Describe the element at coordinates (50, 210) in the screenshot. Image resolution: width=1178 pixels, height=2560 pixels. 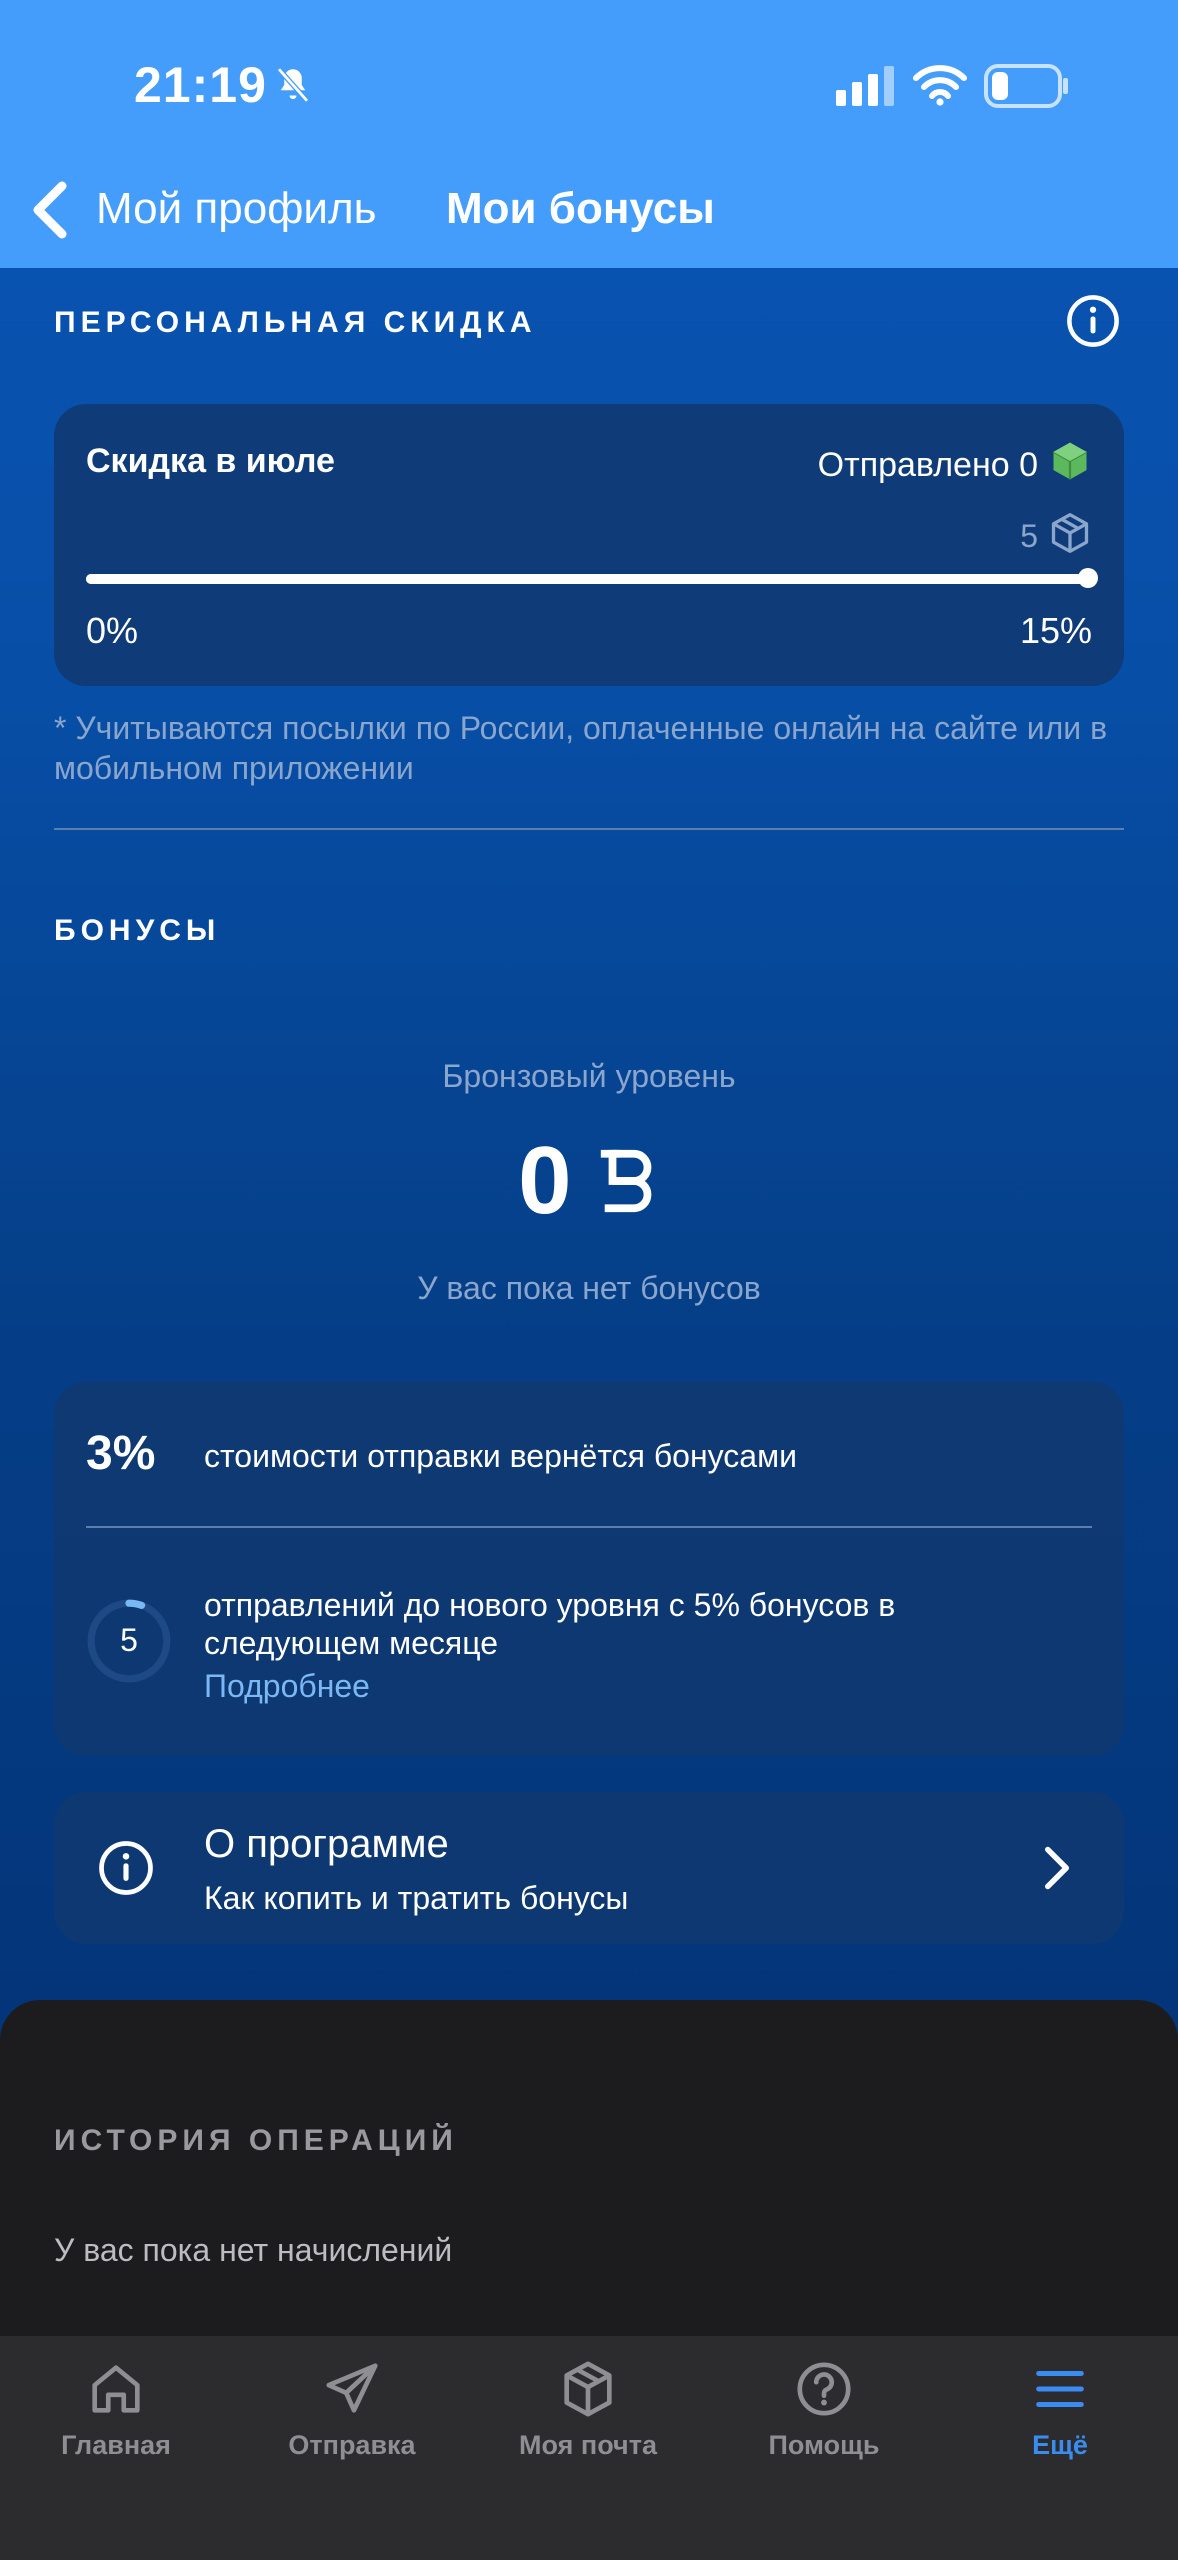
I see `back-arrow-icon` at that location.